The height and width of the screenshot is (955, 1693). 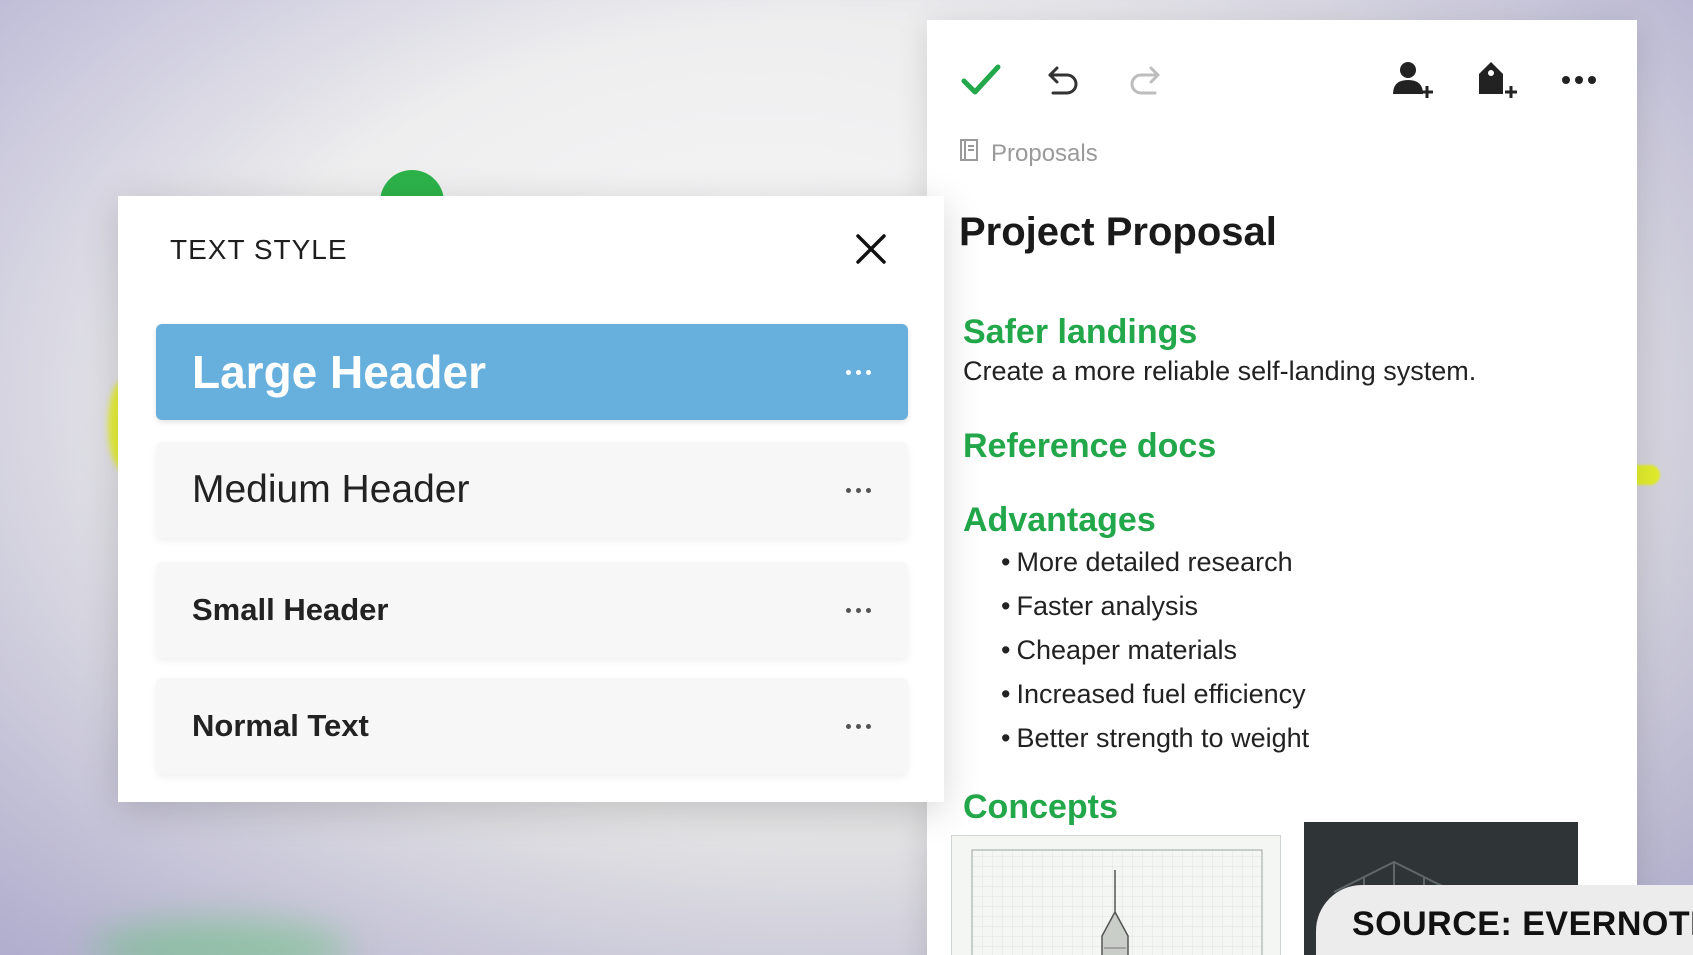 I want to click on note-toolbar, so click(x=1282, y=70).